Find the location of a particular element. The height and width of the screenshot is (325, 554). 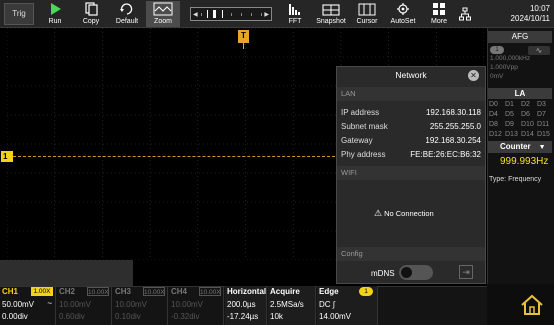

la-channel-d2: D2 is located at coordinates (529, 104).